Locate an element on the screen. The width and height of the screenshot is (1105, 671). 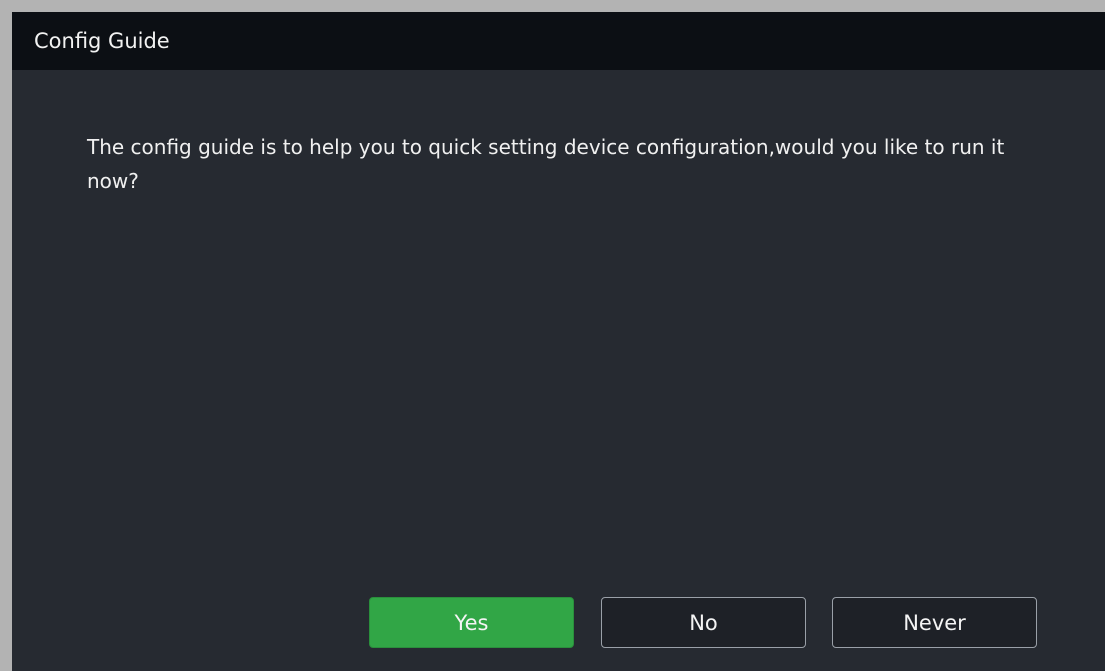
window-frame-top is located at coordinates (552, 6).